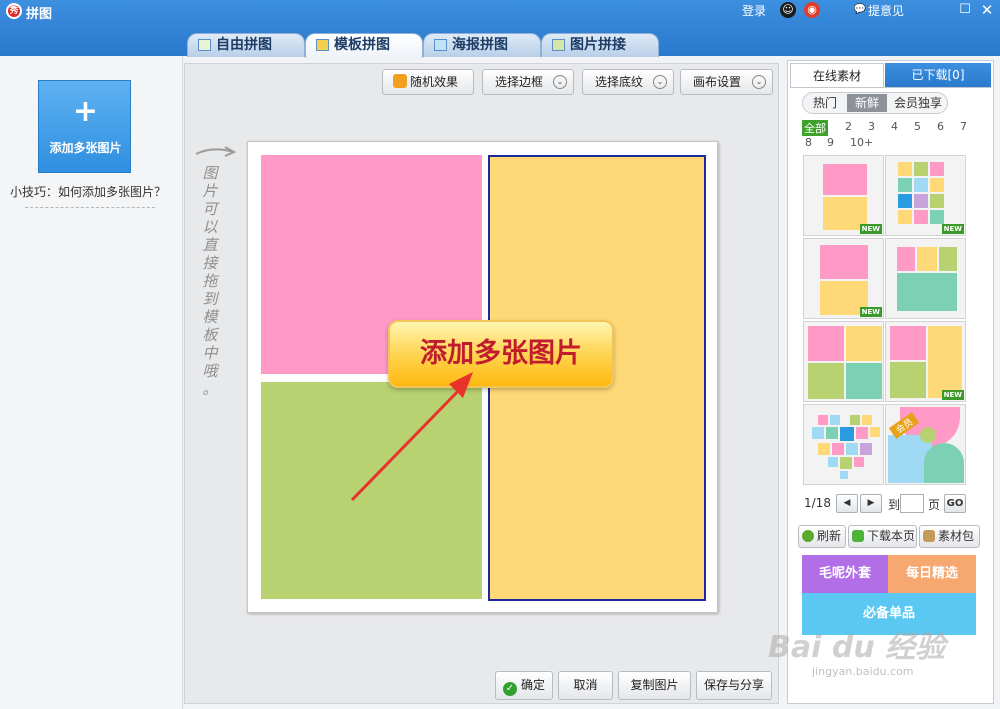 The width and height of the screenshot is (1000, 709). I want to click on tab-image-stitch: 图片拼接, so click(600, 45).